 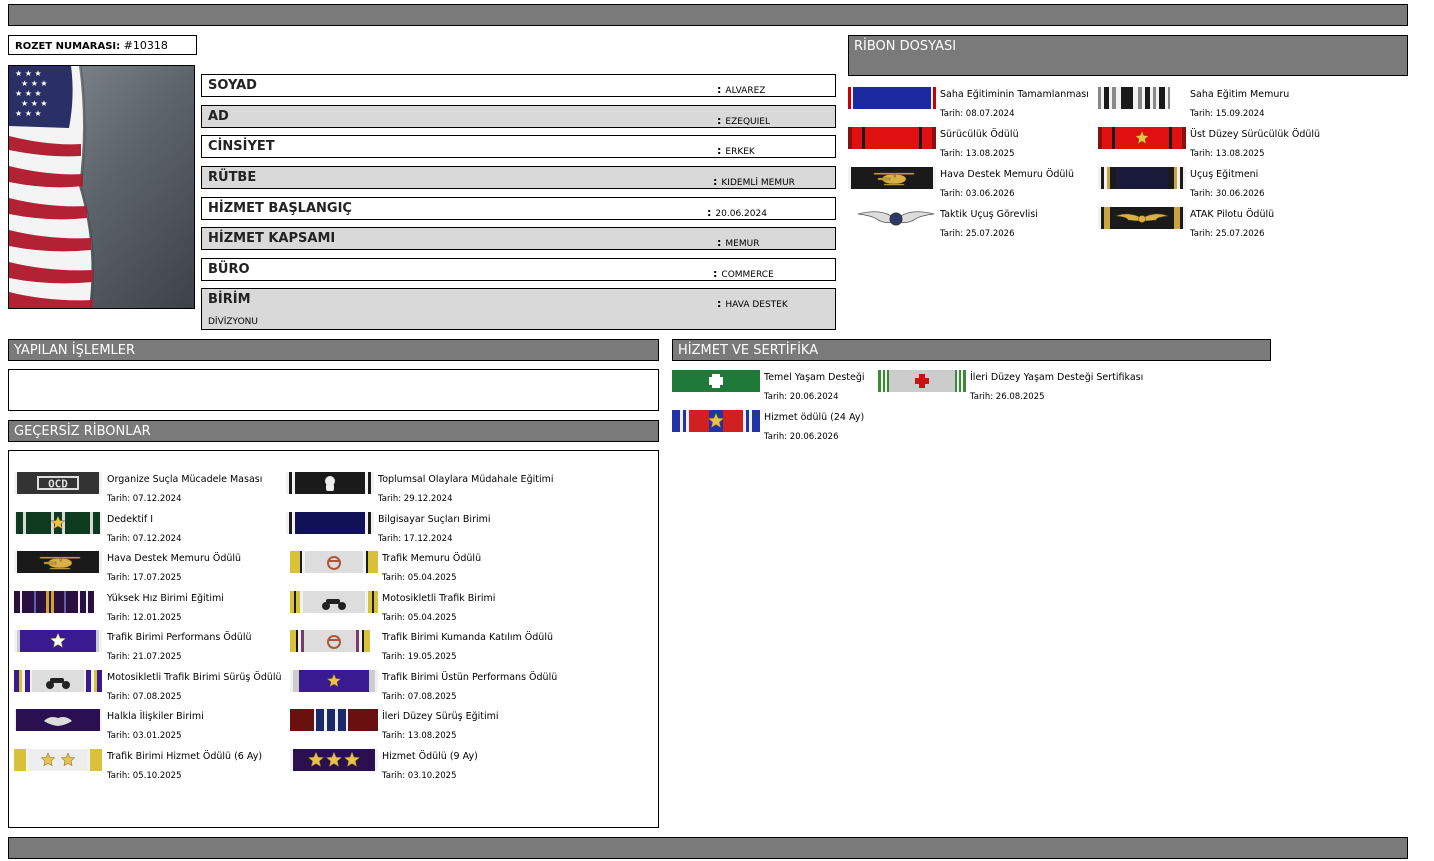 What do you see at coordinates (741, 214) in the screenshot?
I see `field-value: 20.06.2024` at bounding box center [741, 214].